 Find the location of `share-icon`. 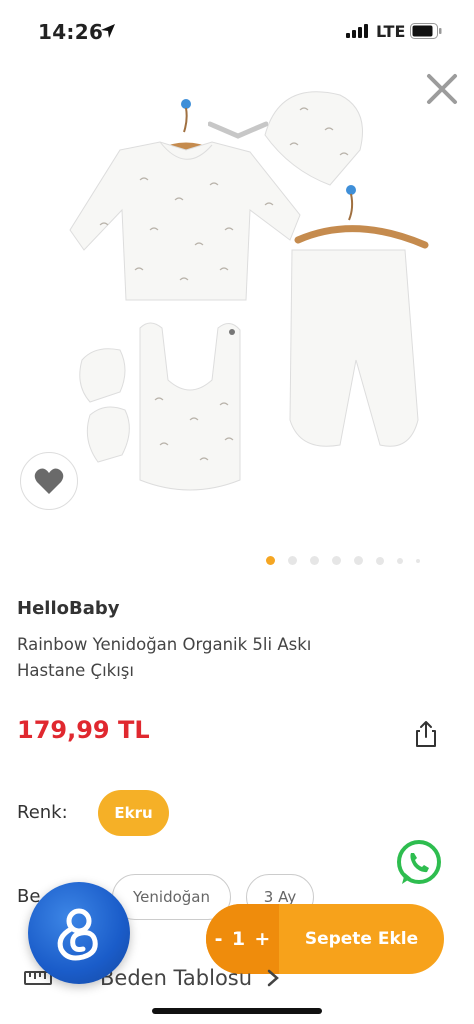

share-icon is located at coordinates (426, 734).